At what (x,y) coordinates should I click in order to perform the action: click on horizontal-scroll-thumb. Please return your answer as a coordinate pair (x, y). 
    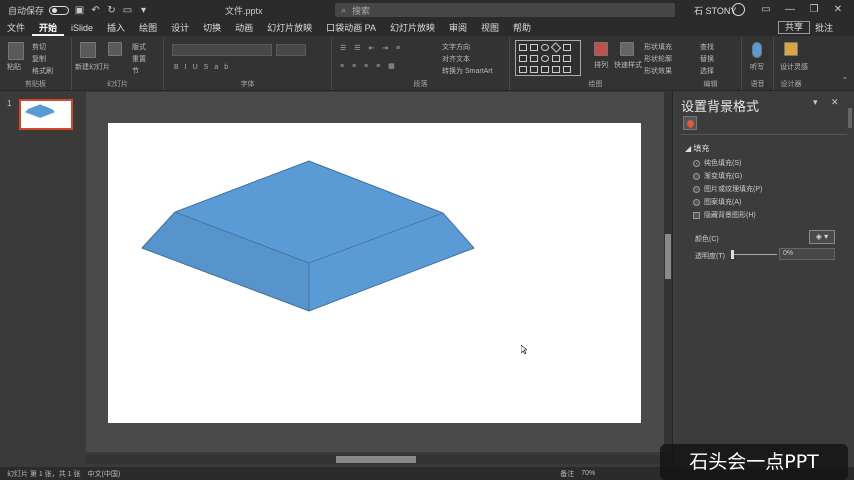
    Looking at the image, I should click on (376, 459).